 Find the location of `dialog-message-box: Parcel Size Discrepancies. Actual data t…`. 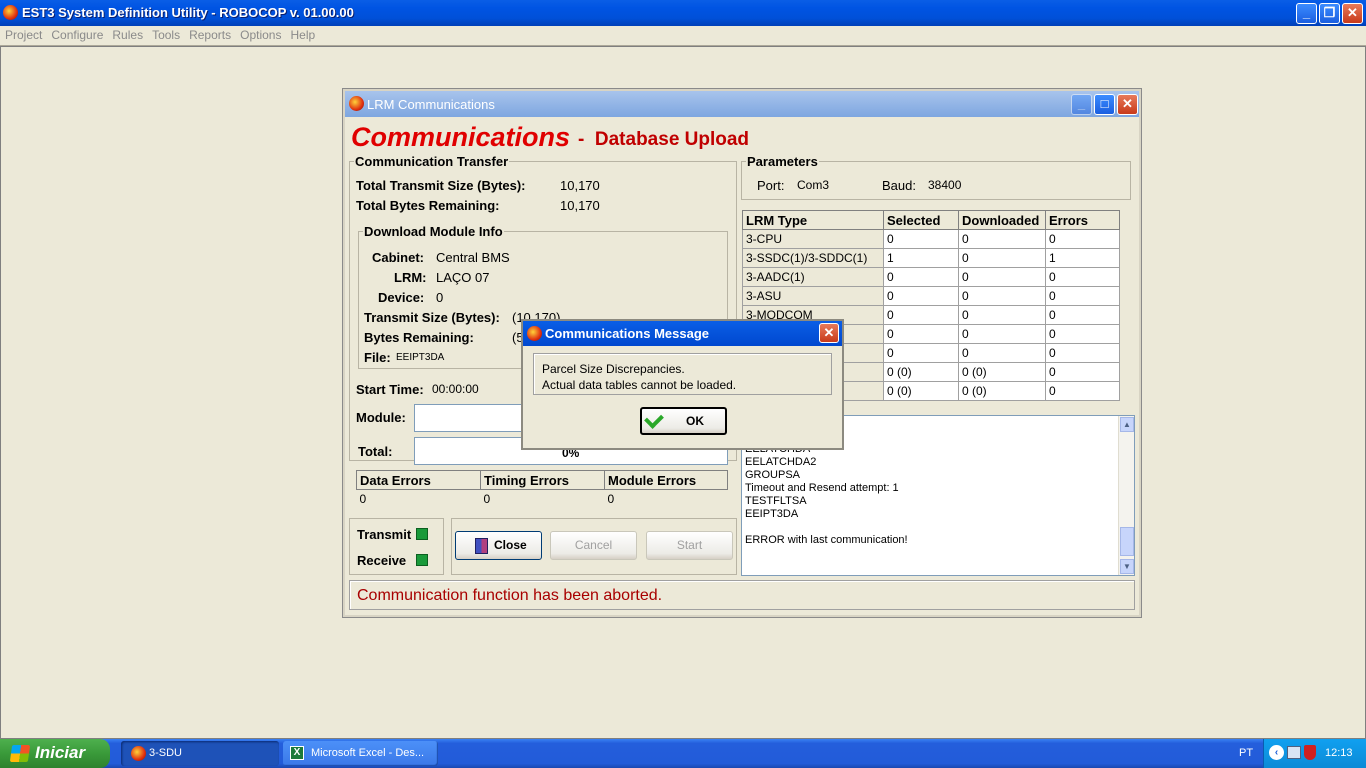

dialog-message-box: Parcel Size Discrepancies. Actual data t… is located at coordinates (682, 374).